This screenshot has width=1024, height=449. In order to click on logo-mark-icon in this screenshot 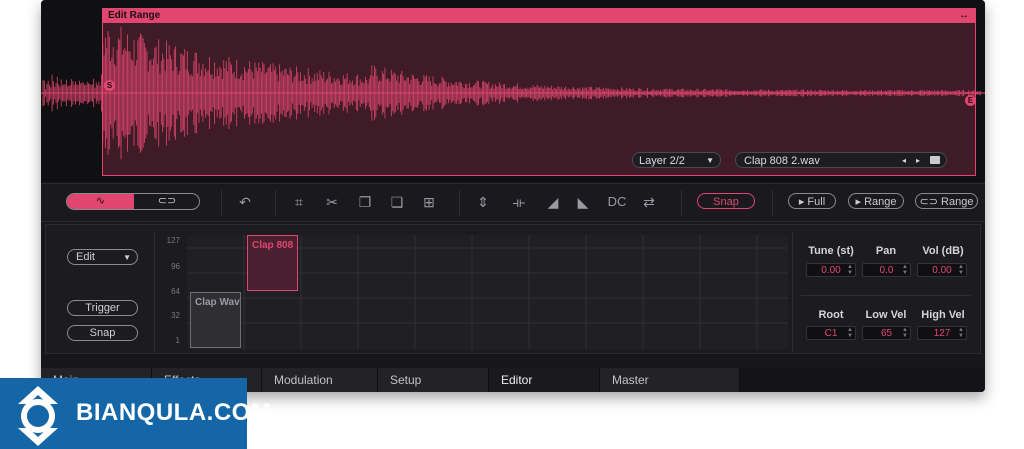, I will do `click(38, 416)`.